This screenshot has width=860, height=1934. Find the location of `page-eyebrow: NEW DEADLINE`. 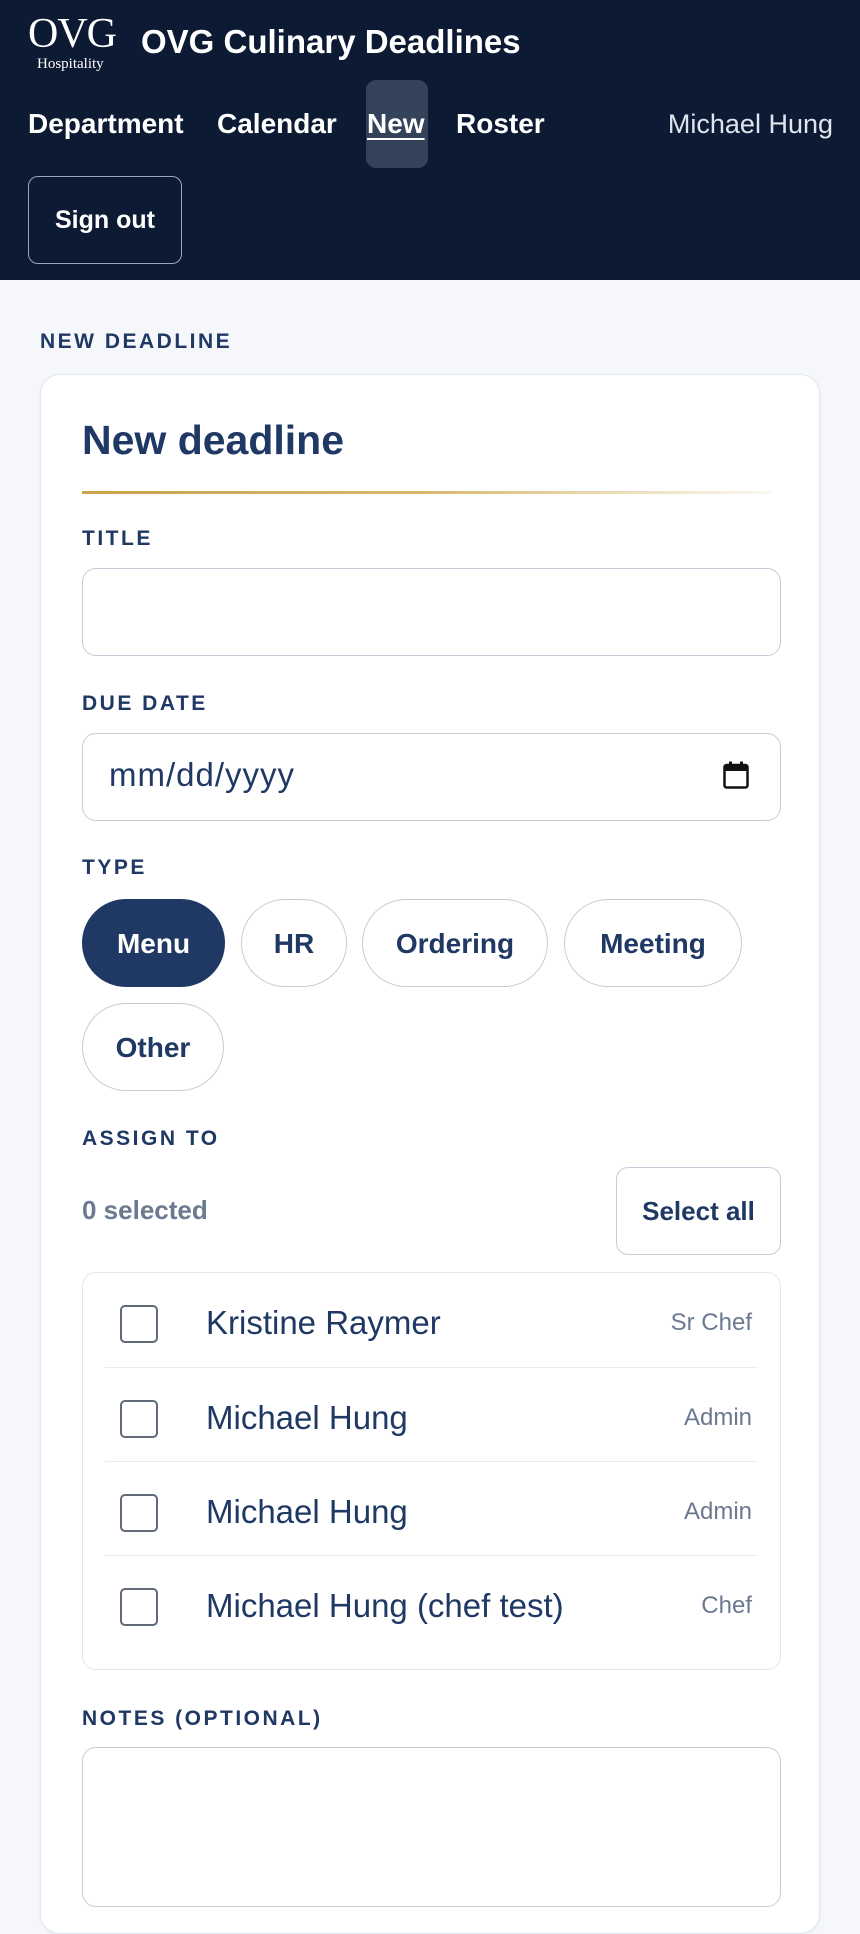

page-eyebrow: NEW DEADLINE is located at coordinates (136, 341).